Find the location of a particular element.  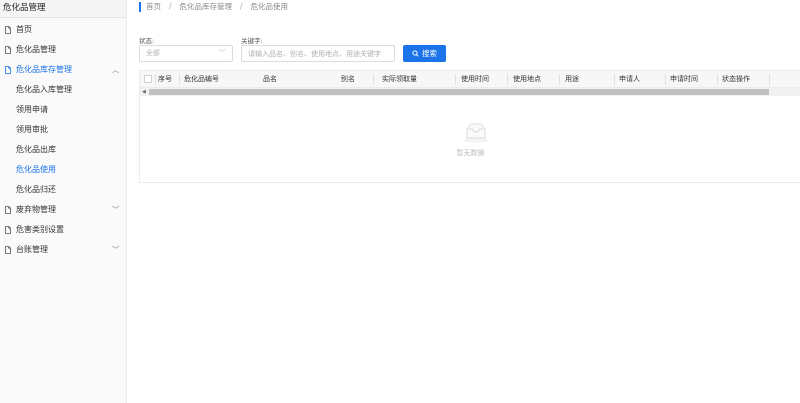

column-header-purpose: 用途 is located at coordinates (572, 79).